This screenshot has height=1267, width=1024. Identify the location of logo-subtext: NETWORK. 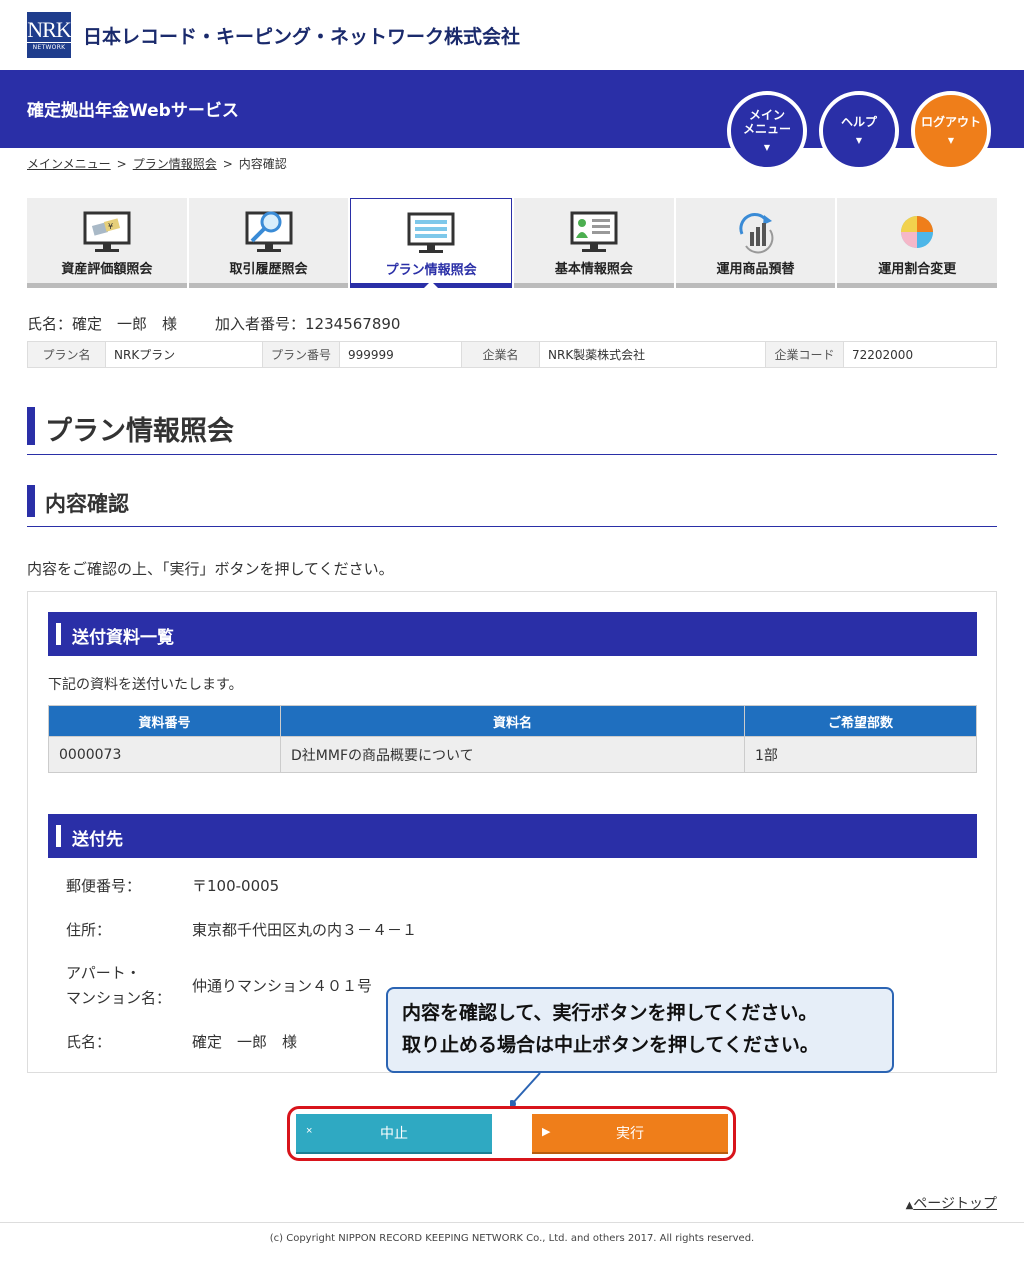
(49, 47).